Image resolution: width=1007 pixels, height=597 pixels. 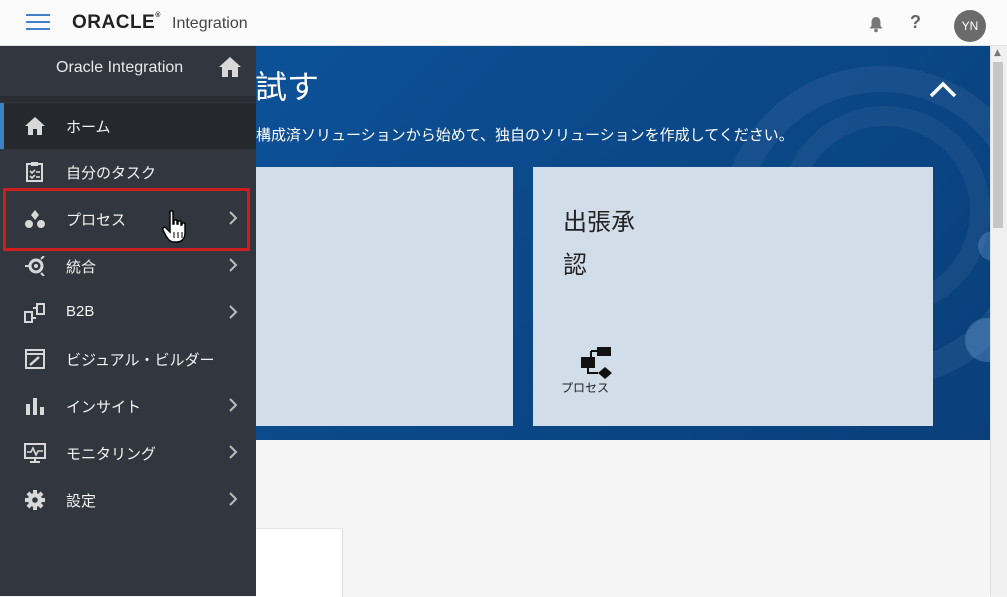 What do you see at coordinates (34, 172) in the screenshot?
I see `tasks-icon` at bounding box center [34, 172].